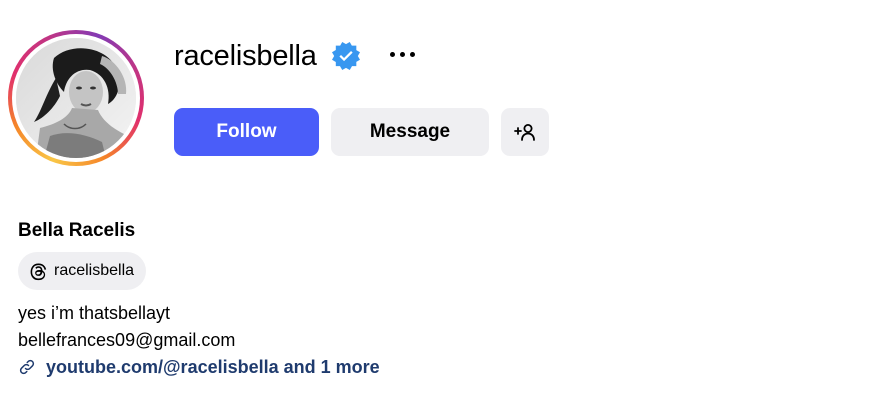 This screenshot has width=880, height=402. I want to click on suggested-accounts-button, so click(525, 132).